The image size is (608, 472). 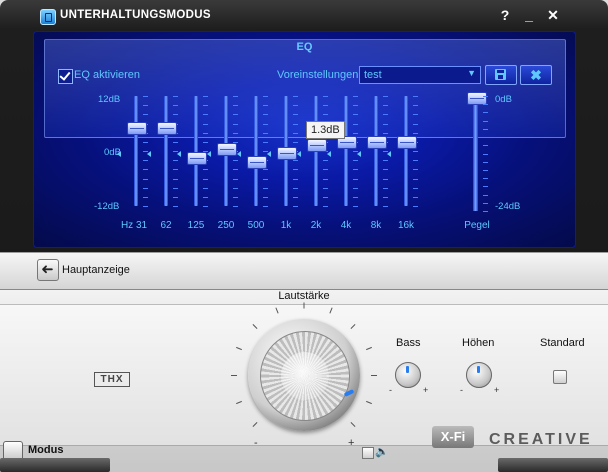 I want to click on preset-label: Voreinstellungen, so click(x=318, y=75).